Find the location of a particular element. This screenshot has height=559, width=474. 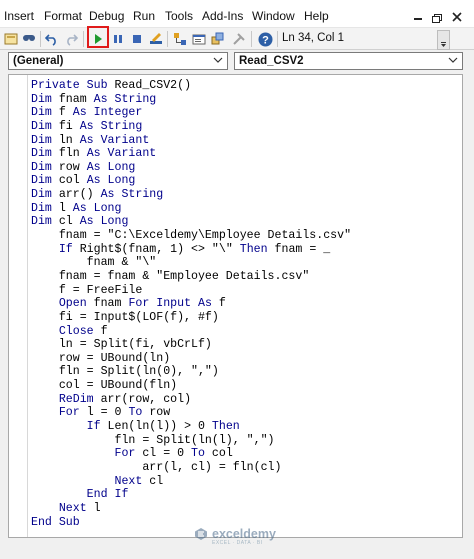

redo-icon is located at coordinates (71, 39).